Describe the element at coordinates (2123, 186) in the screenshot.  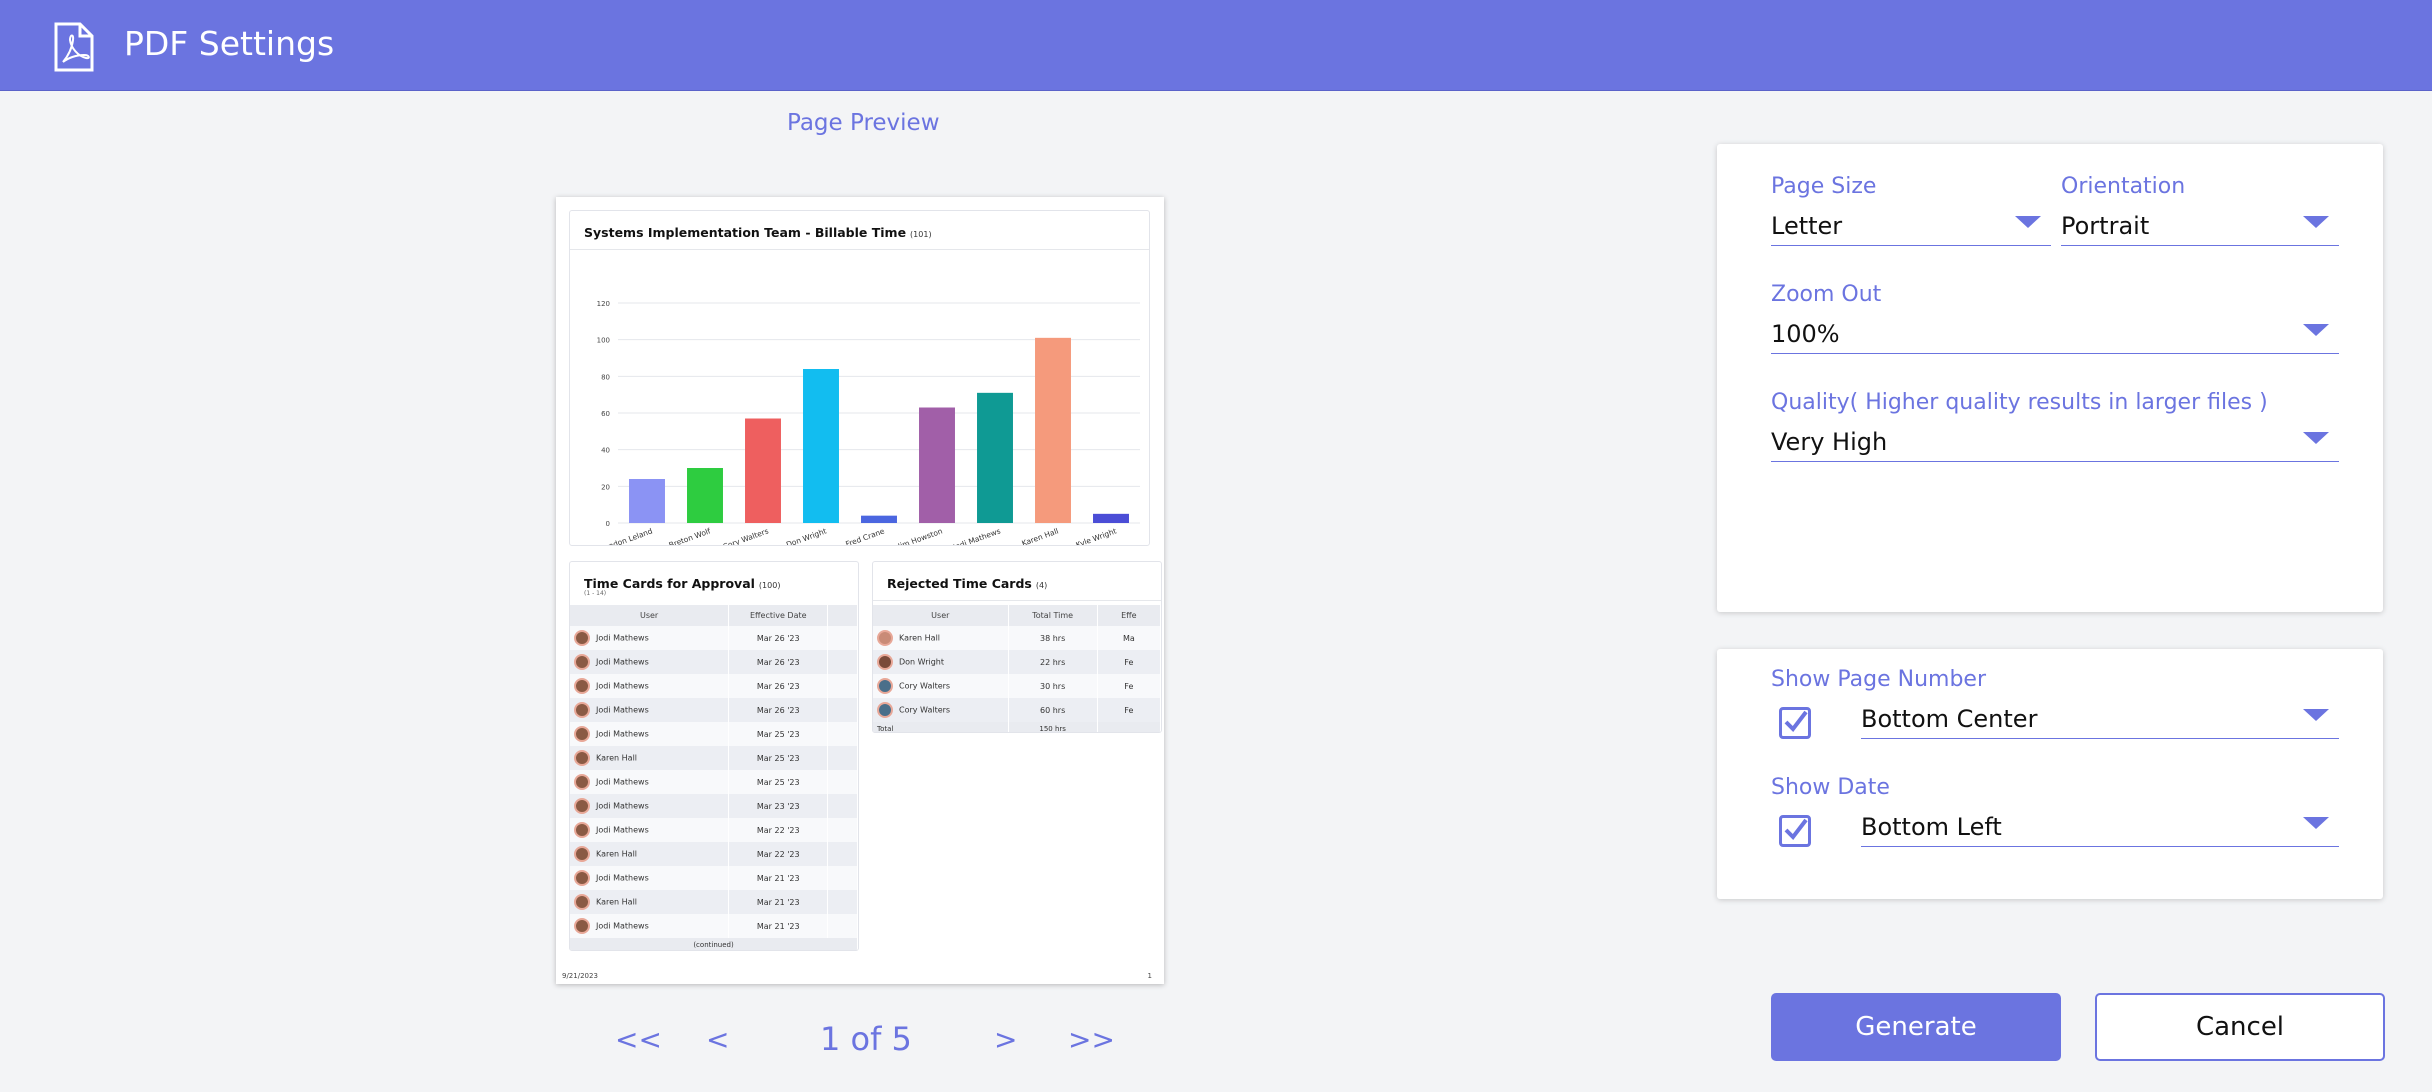
I see `orientation-label: Orientation` at that location.